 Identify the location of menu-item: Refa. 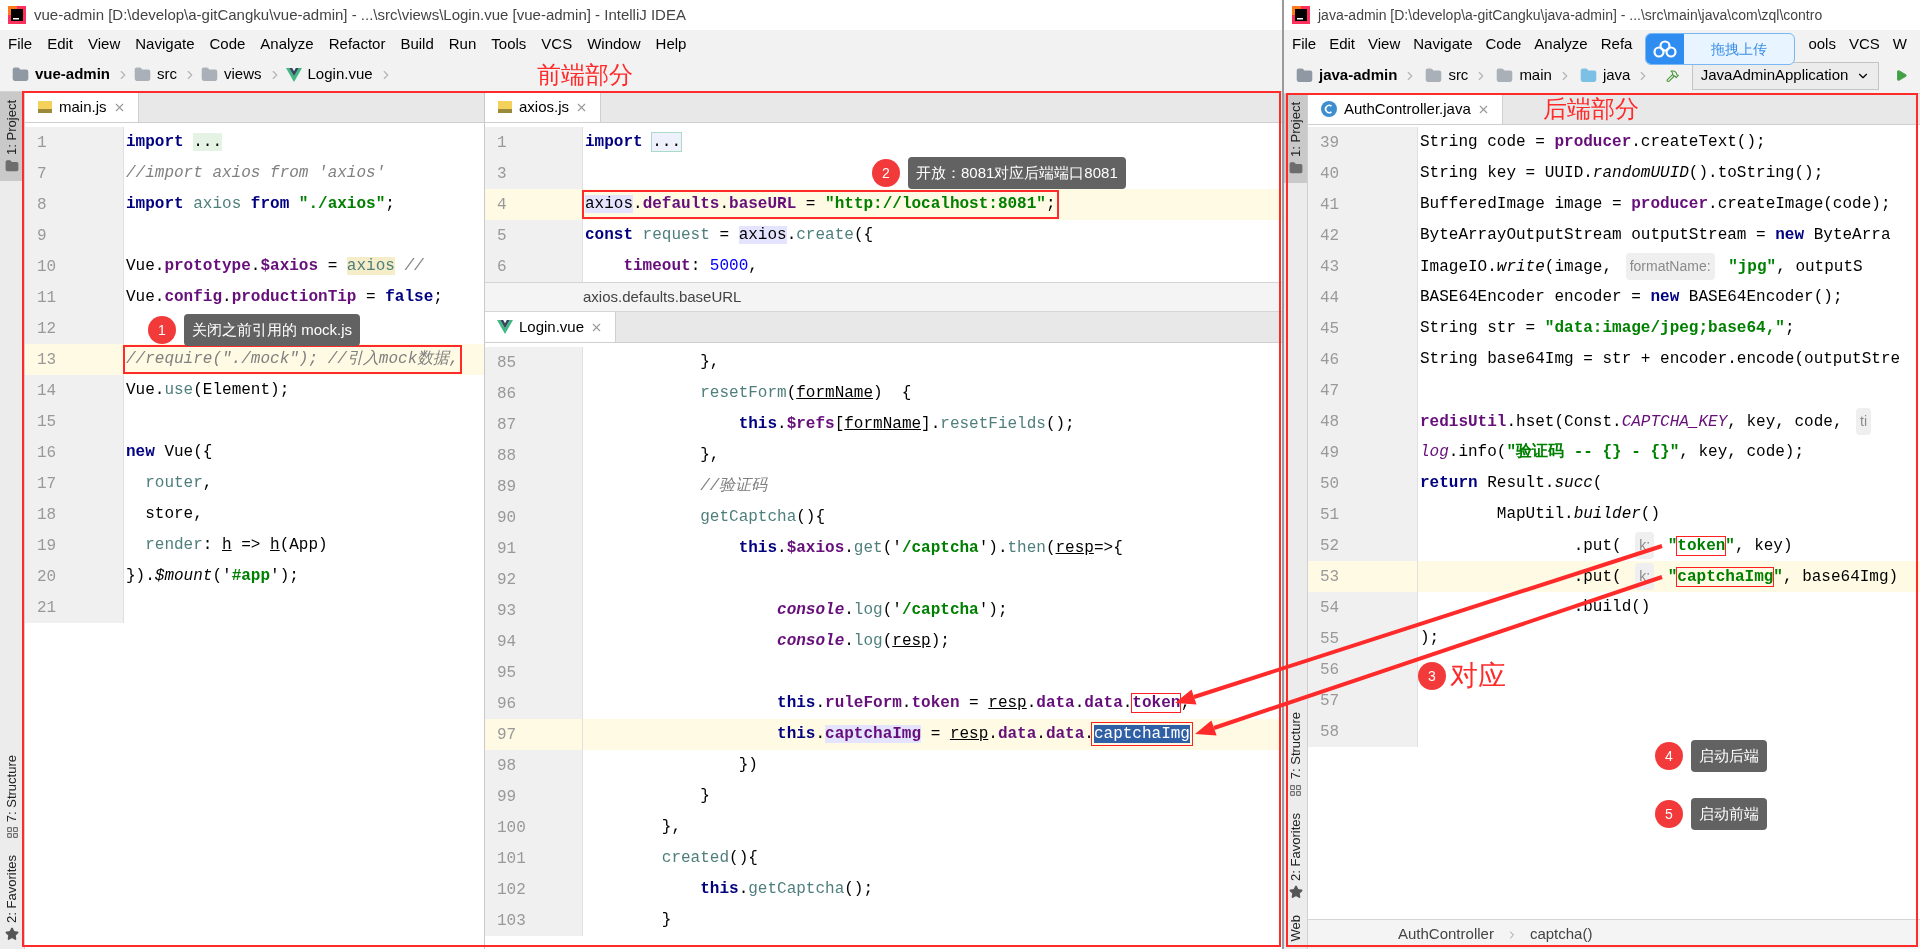
(1616, 44).